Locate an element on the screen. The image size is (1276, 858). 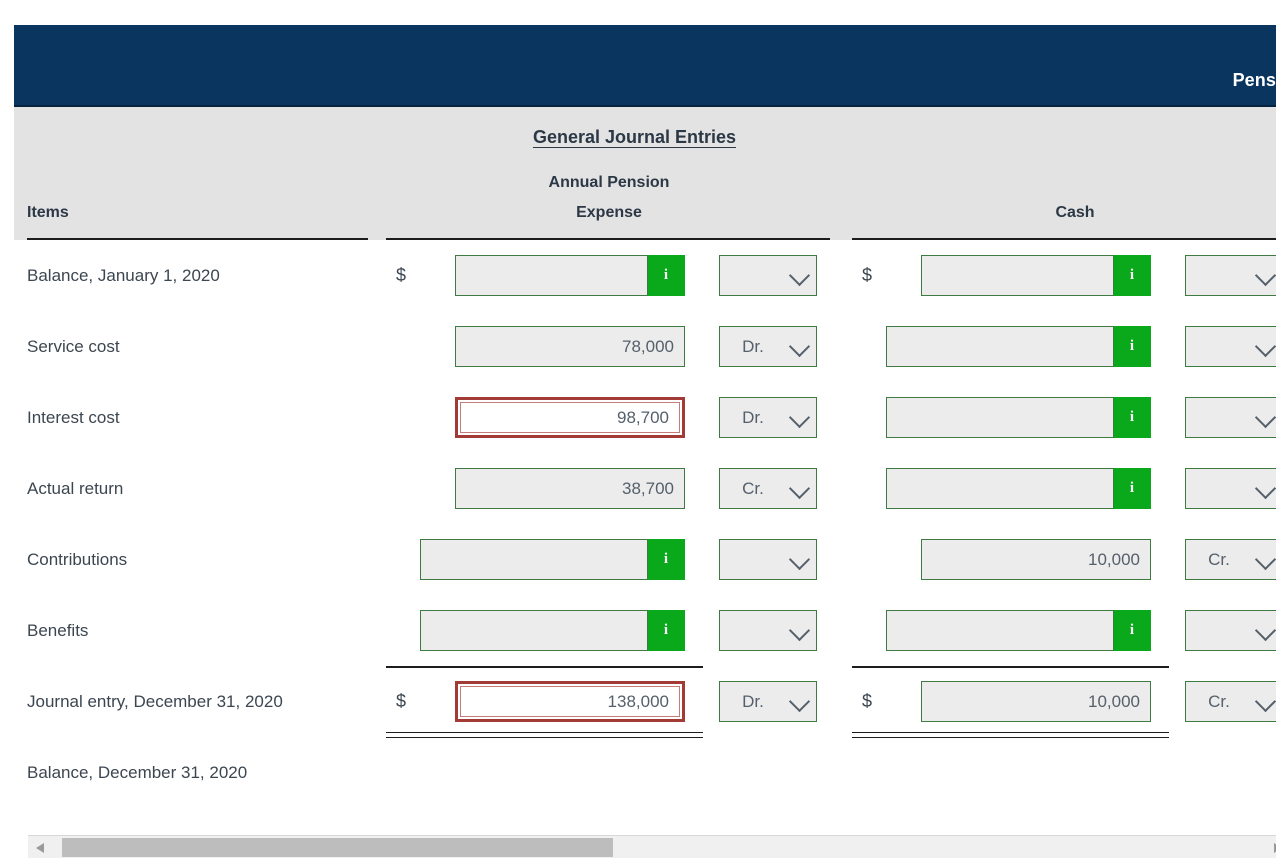
total-rule-top is located at coordinates (1010, 667).